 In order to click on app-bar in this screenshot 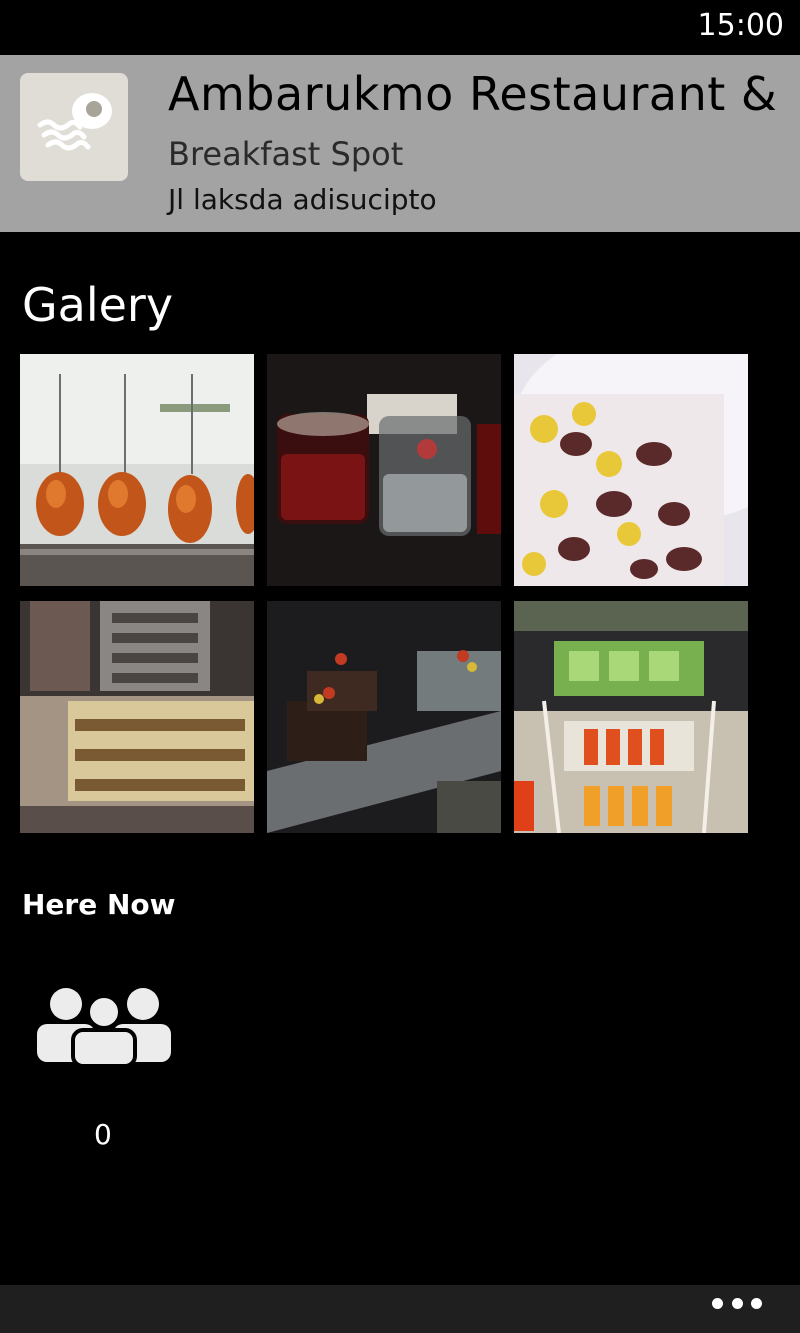, I will do `click(400, 1309)`.